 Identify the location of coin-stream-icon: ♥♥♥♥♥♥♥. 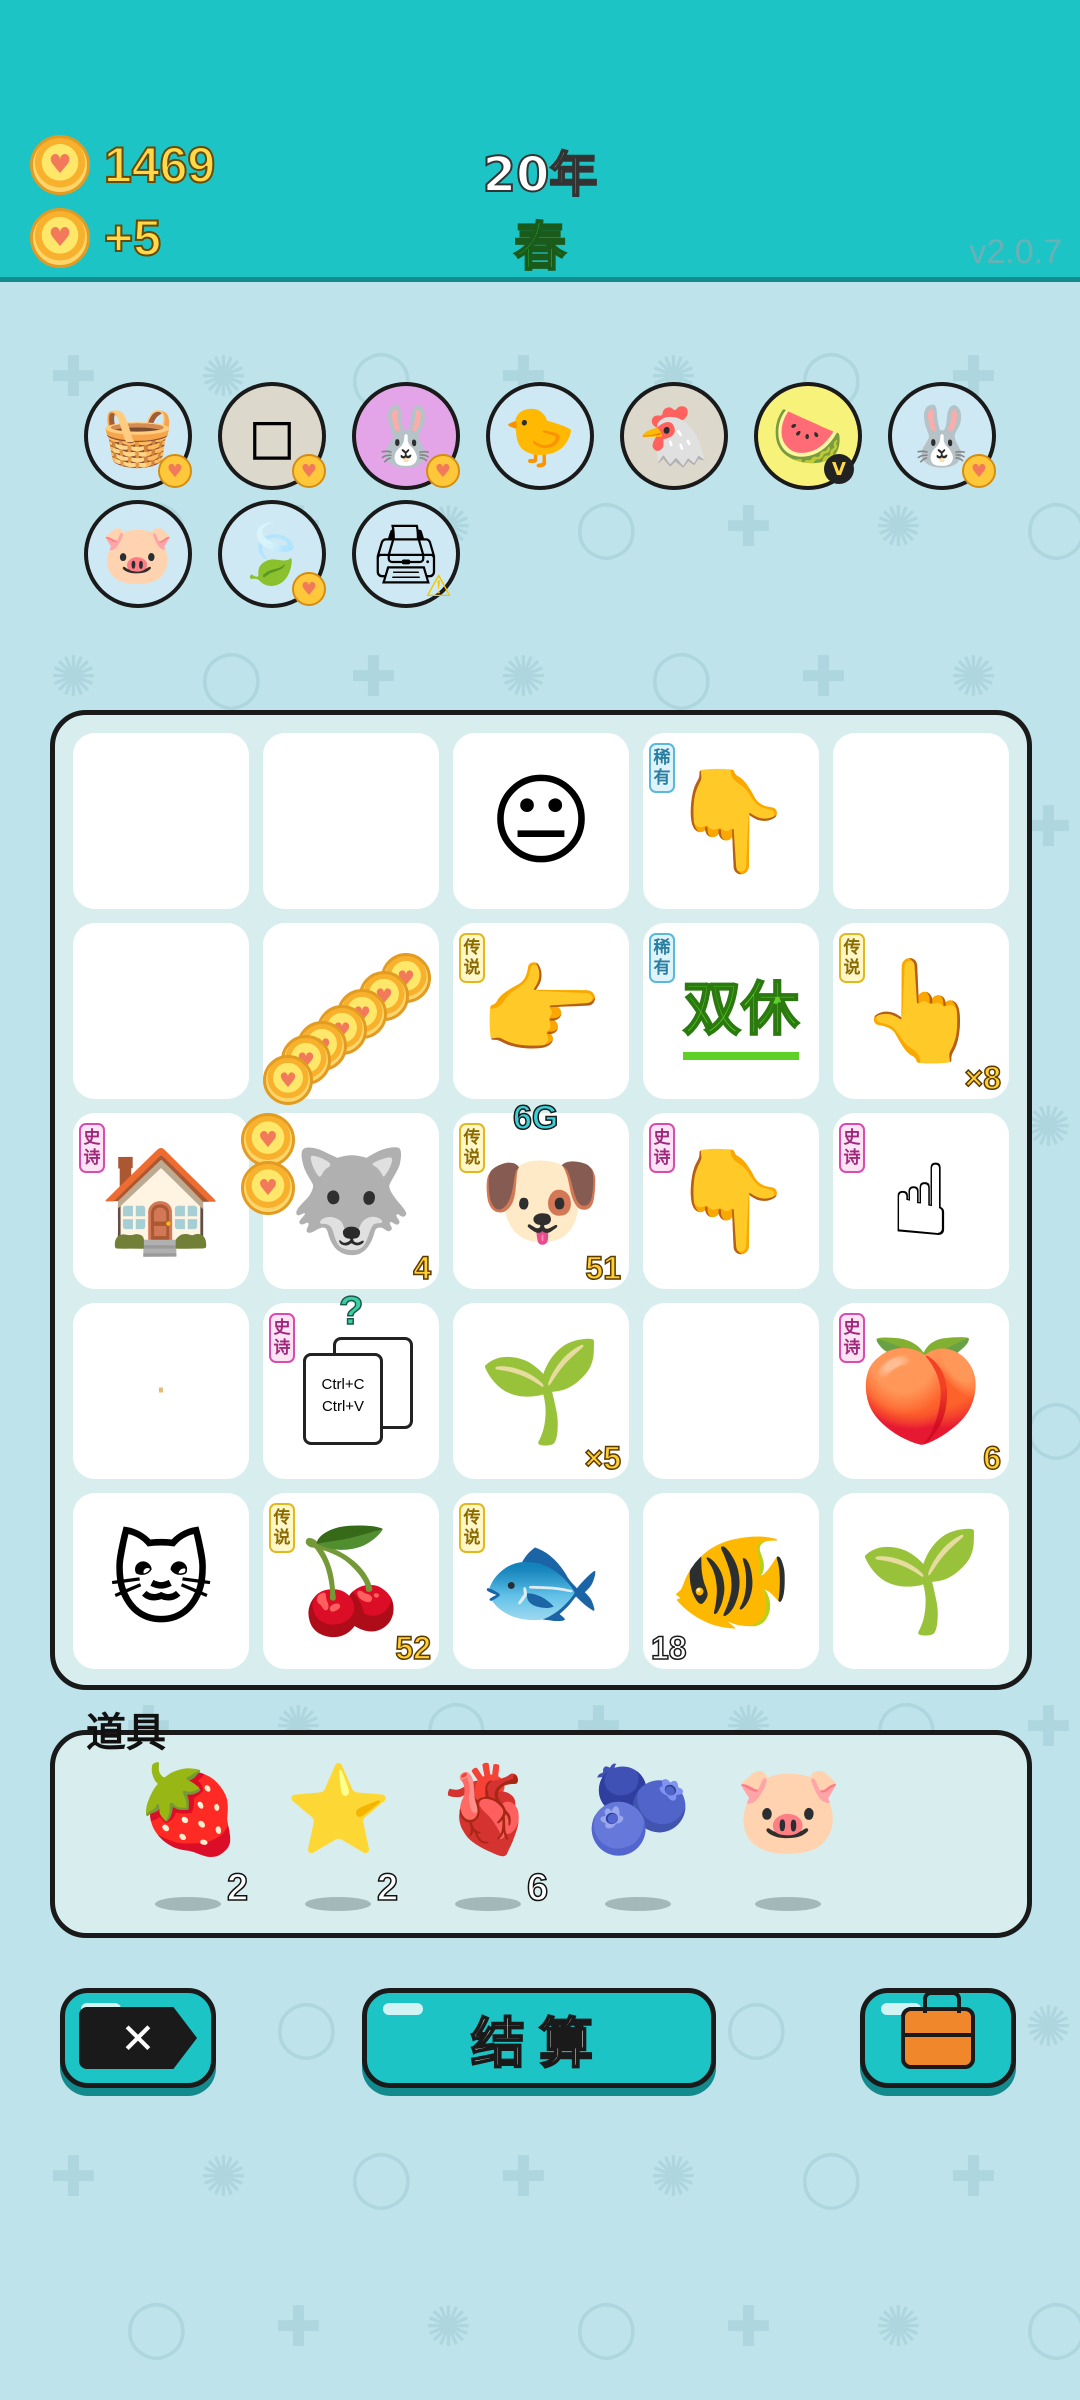
(351, 1014).